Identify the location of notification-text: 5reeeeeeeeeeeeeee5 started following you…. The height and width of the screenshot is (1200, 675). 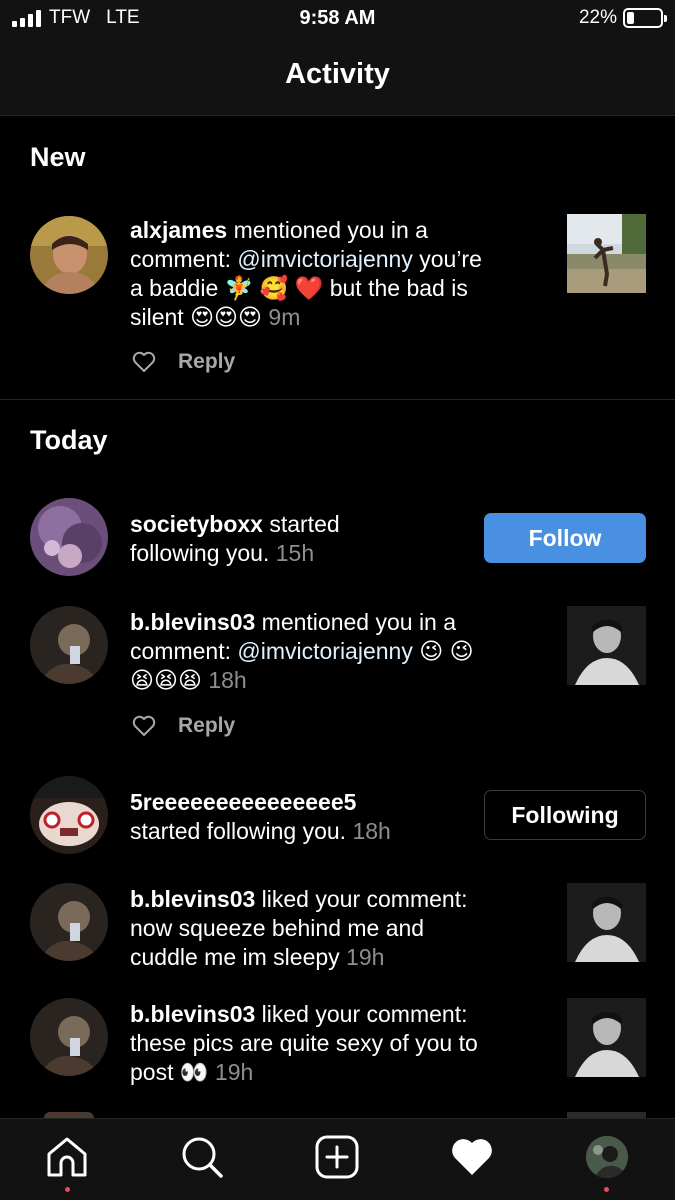
(260, 817).